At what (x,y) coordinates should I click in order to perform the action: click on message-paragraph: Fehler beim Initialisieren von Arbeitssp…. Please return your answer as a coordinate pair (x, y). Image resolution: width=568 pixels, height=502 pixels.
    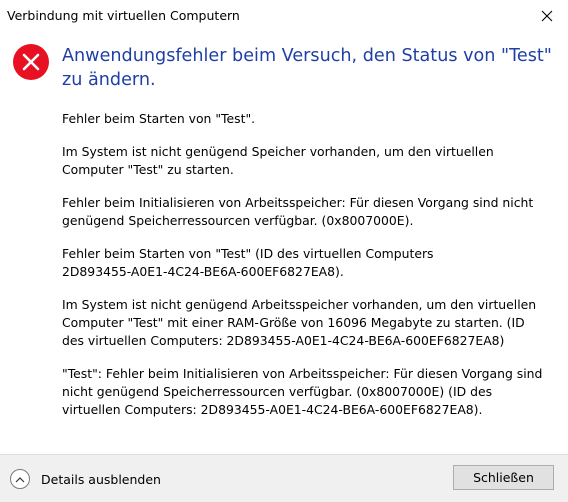
    Looking at the image, I should click on (298, 211).